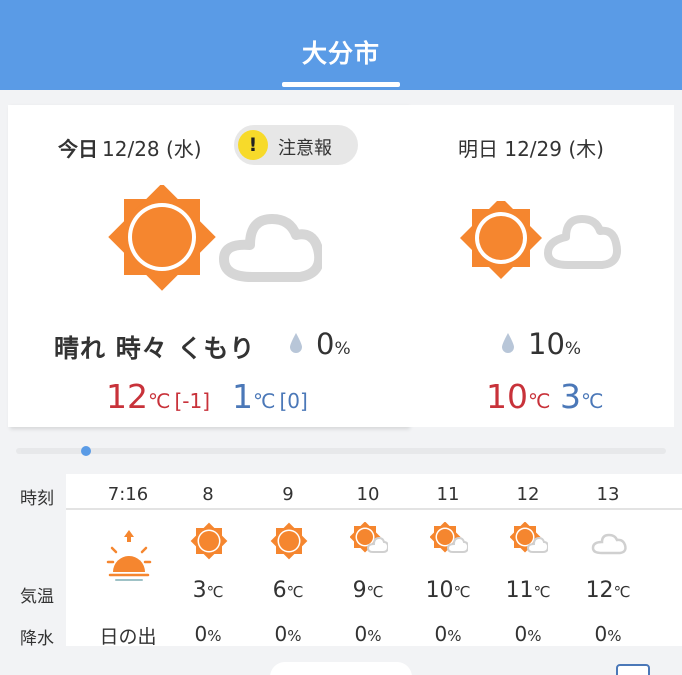  I want to click on app-header: 大分市, so click(341, 45).